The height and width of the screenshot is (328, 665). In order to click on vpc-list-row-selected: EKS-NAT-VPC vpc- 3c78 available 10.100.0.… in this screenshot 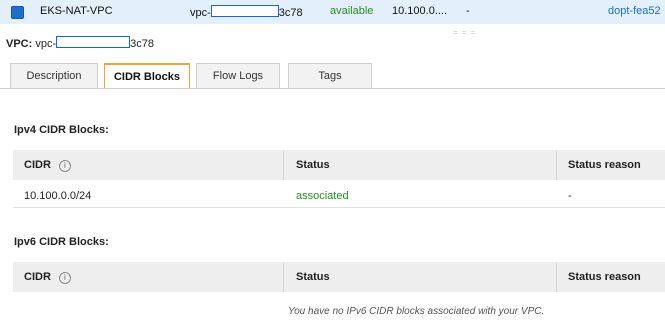, I will do `click(332, 12)`.